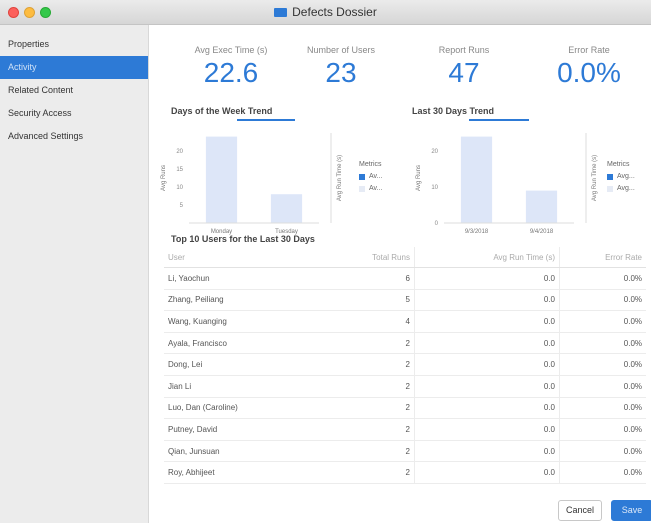 This screenshot has width=651, height=523. I want to click on table-row: Ayala, Francisco 2 0.0 0.0%, so click(405, 343).